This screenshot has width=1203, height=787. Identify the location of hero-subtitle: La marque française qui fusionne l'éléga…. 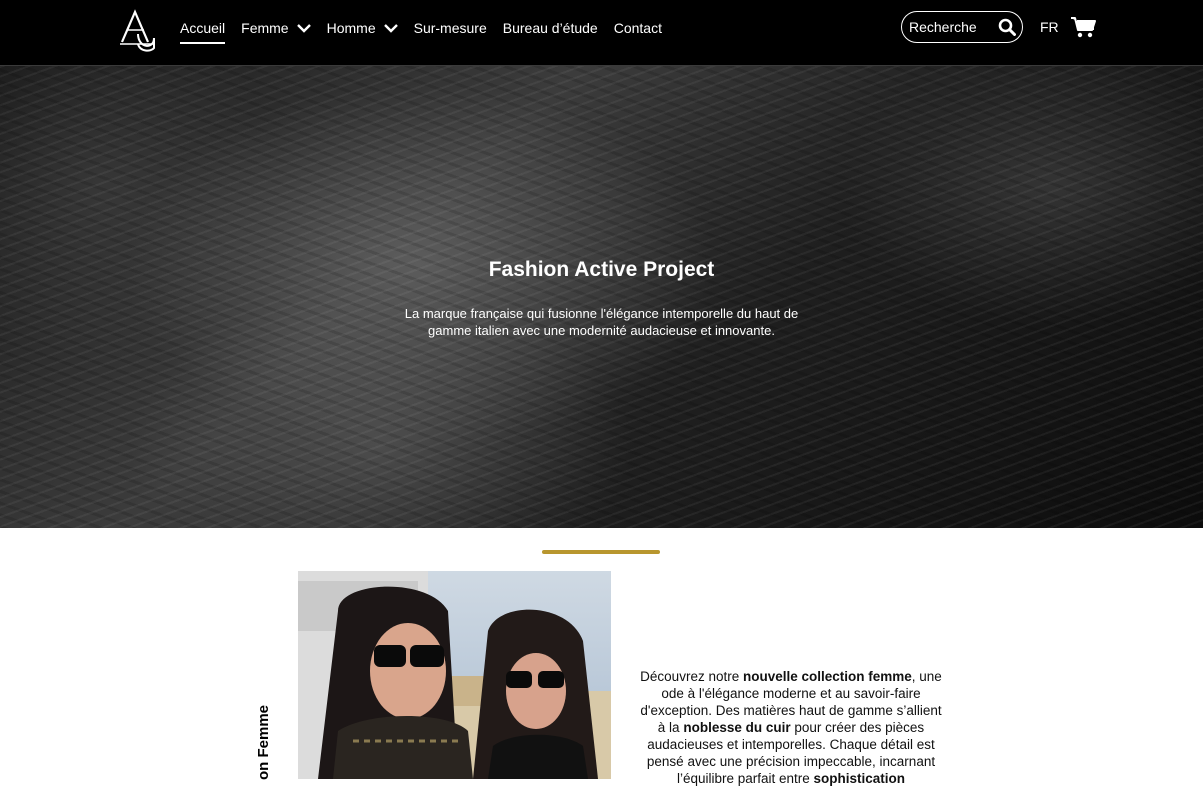
(601, 322).